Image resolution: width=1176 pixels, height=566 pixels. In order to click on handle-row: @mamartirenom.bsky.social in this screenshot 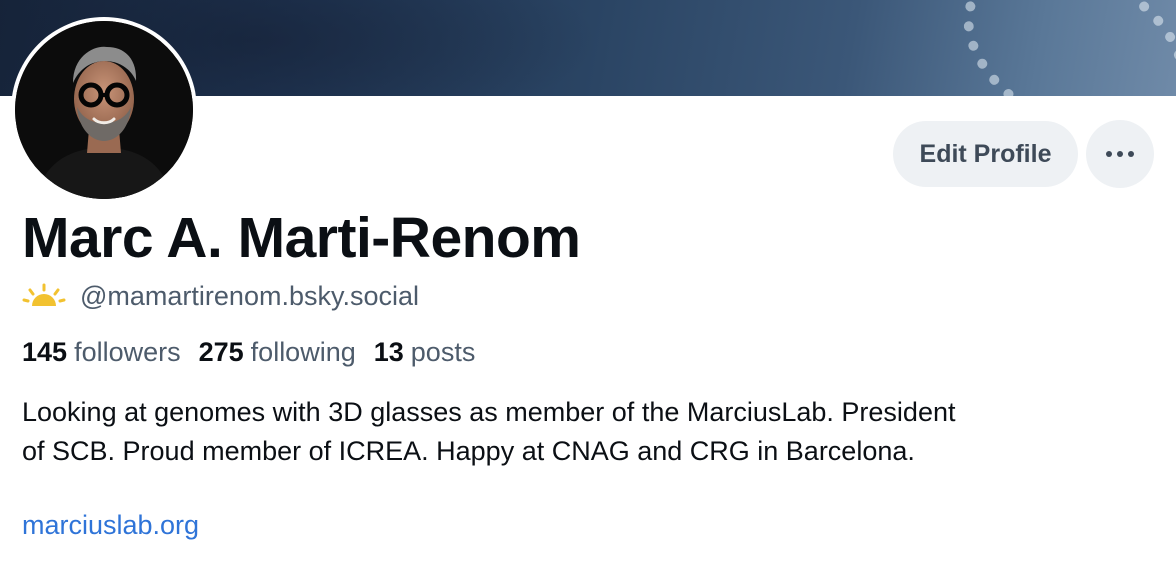, I will do `click(220, 296)`.